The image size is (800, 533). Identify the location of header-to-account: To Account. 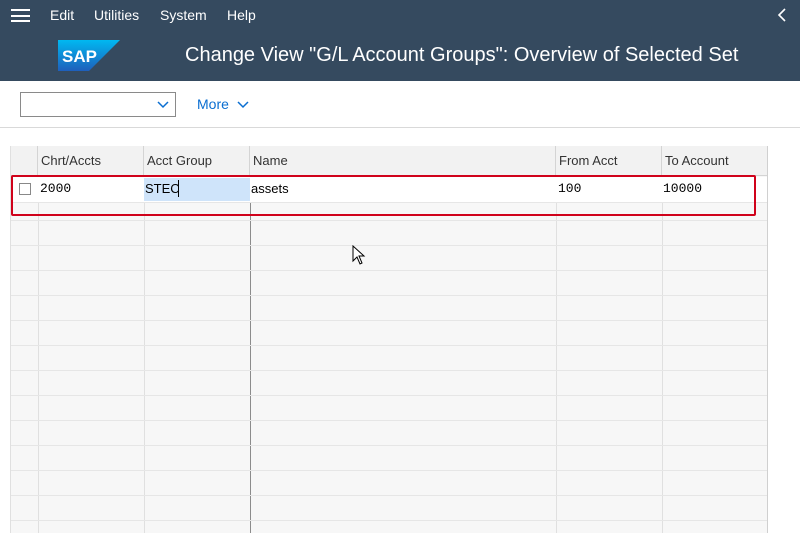
(714, 161).